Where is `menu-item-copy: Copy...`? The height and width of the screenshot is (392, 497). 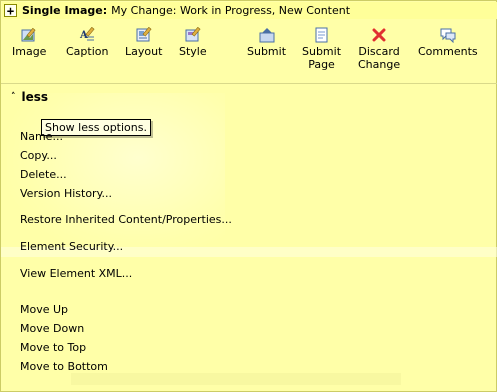 menu-item-copy: Copy... is located at coordinates (38, 155).